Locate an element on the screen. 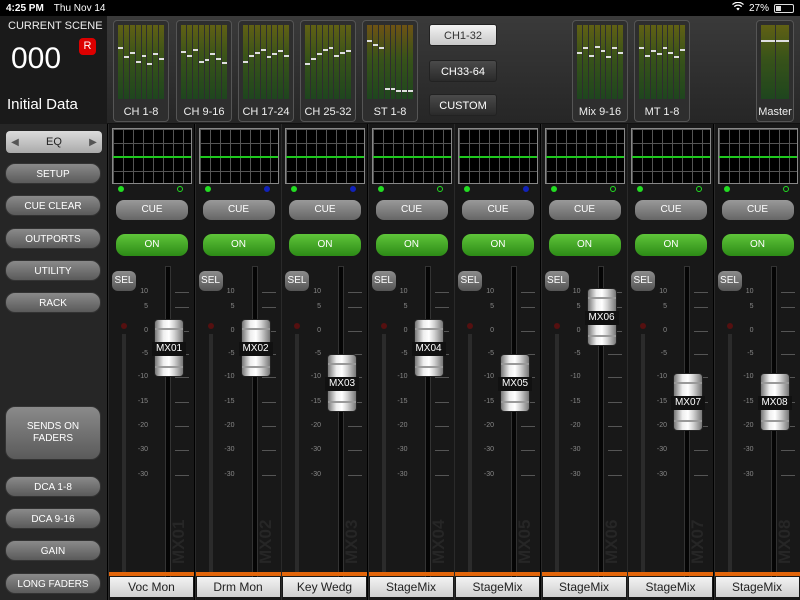 This screenshot has height=600, width=800. bank-ch-17-24: CH 17-24 is located at coordinates (266, 71).